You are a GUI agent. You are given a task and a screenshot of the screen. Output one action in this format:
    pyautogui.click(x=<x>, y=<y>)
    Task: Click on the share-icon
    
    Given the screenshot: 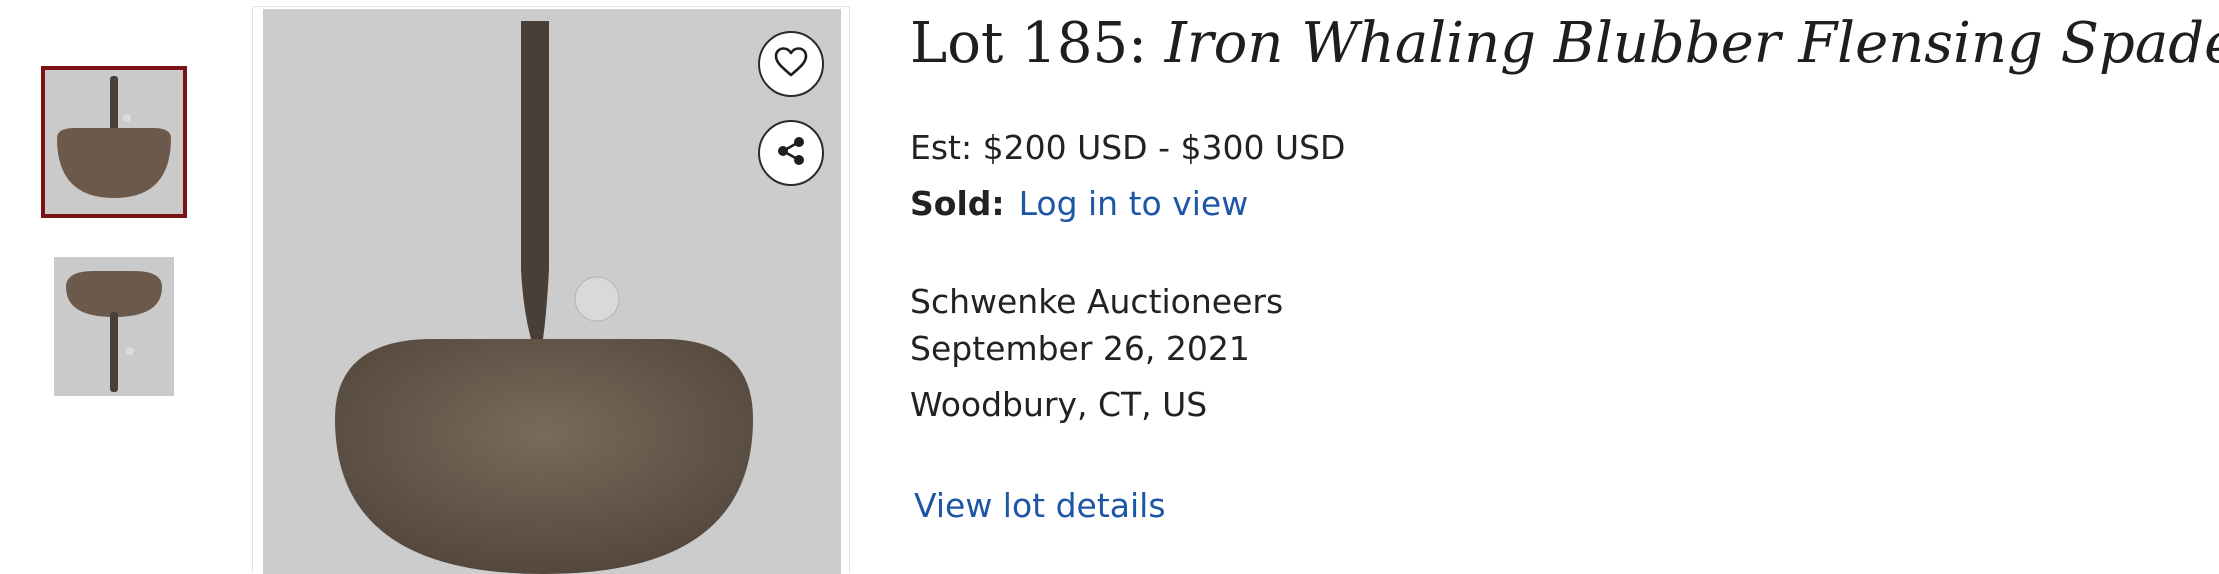 What is the action you would take?
    pyautogui.click(x=791, y=153)
    